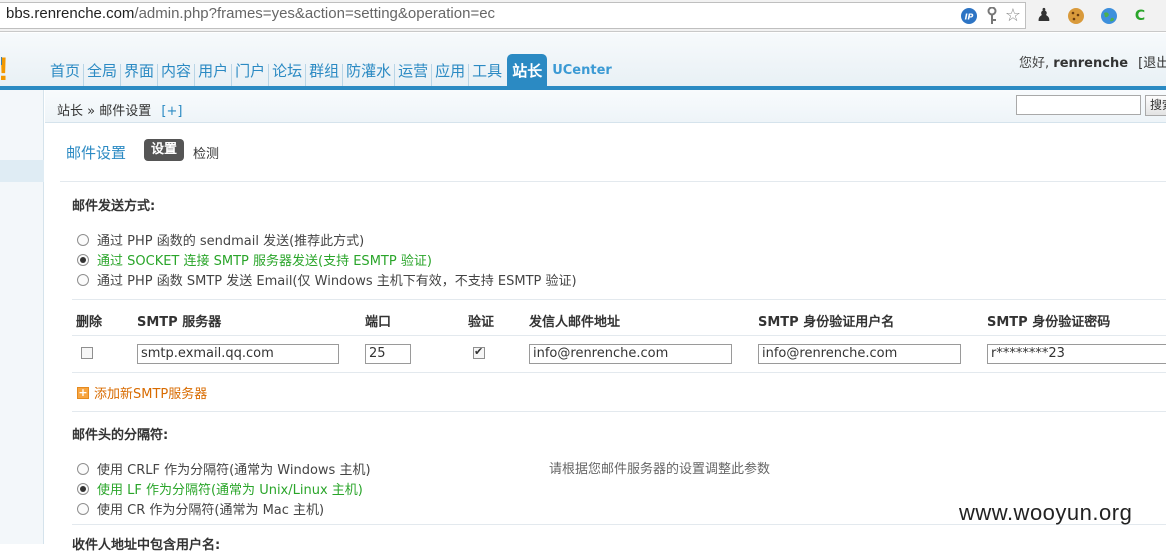  What do you see at coordinates (114, 206) in the screenshot?
I see `send-method-label: 邮件发送方式:` at bounding box center [114, 206].